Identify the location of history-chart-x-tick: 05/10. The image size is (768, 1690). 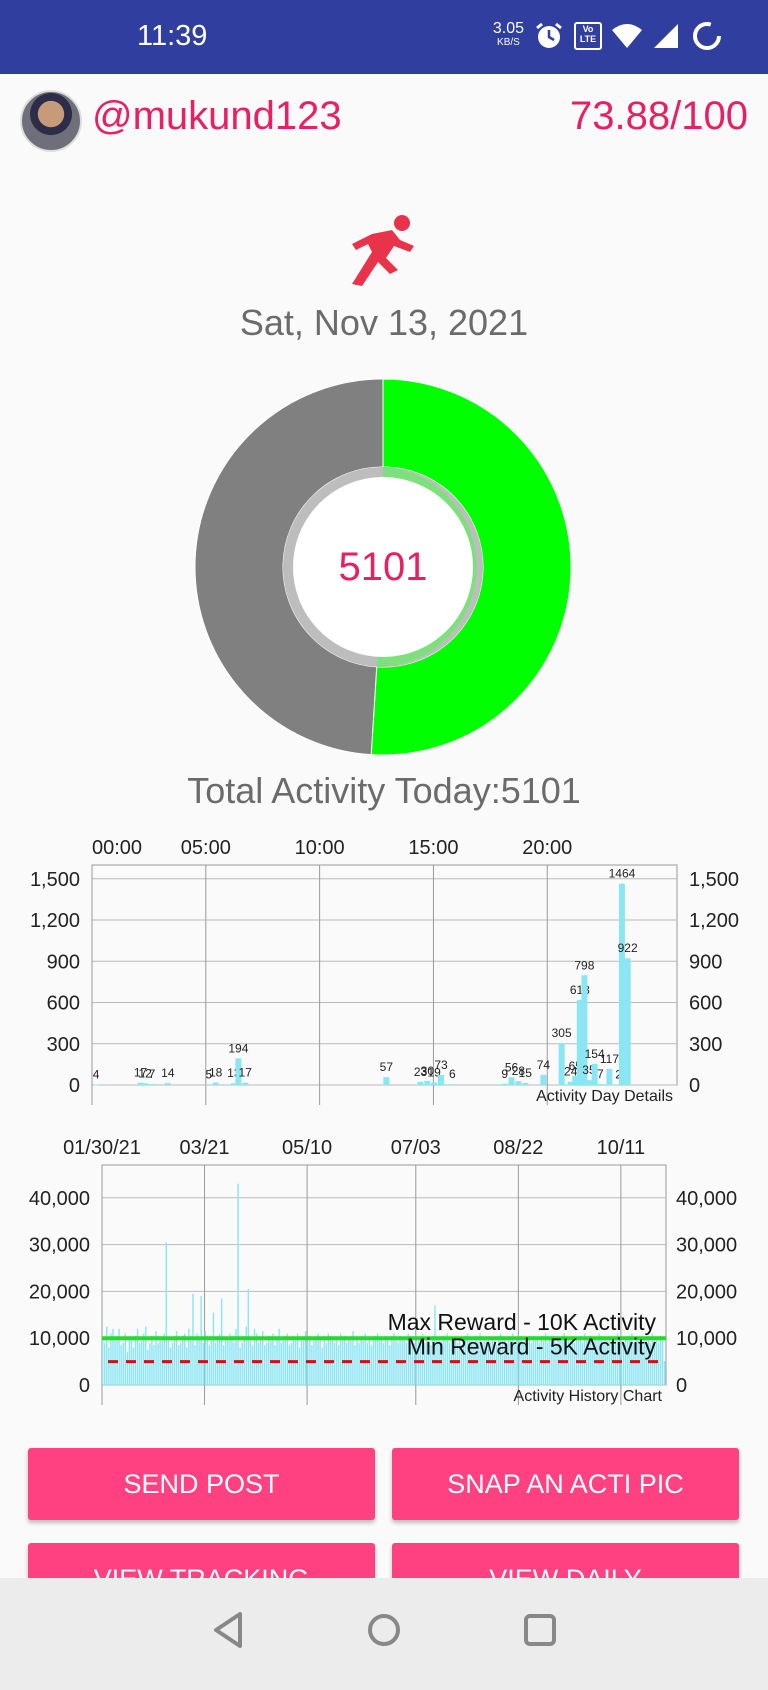
(307, 1148).